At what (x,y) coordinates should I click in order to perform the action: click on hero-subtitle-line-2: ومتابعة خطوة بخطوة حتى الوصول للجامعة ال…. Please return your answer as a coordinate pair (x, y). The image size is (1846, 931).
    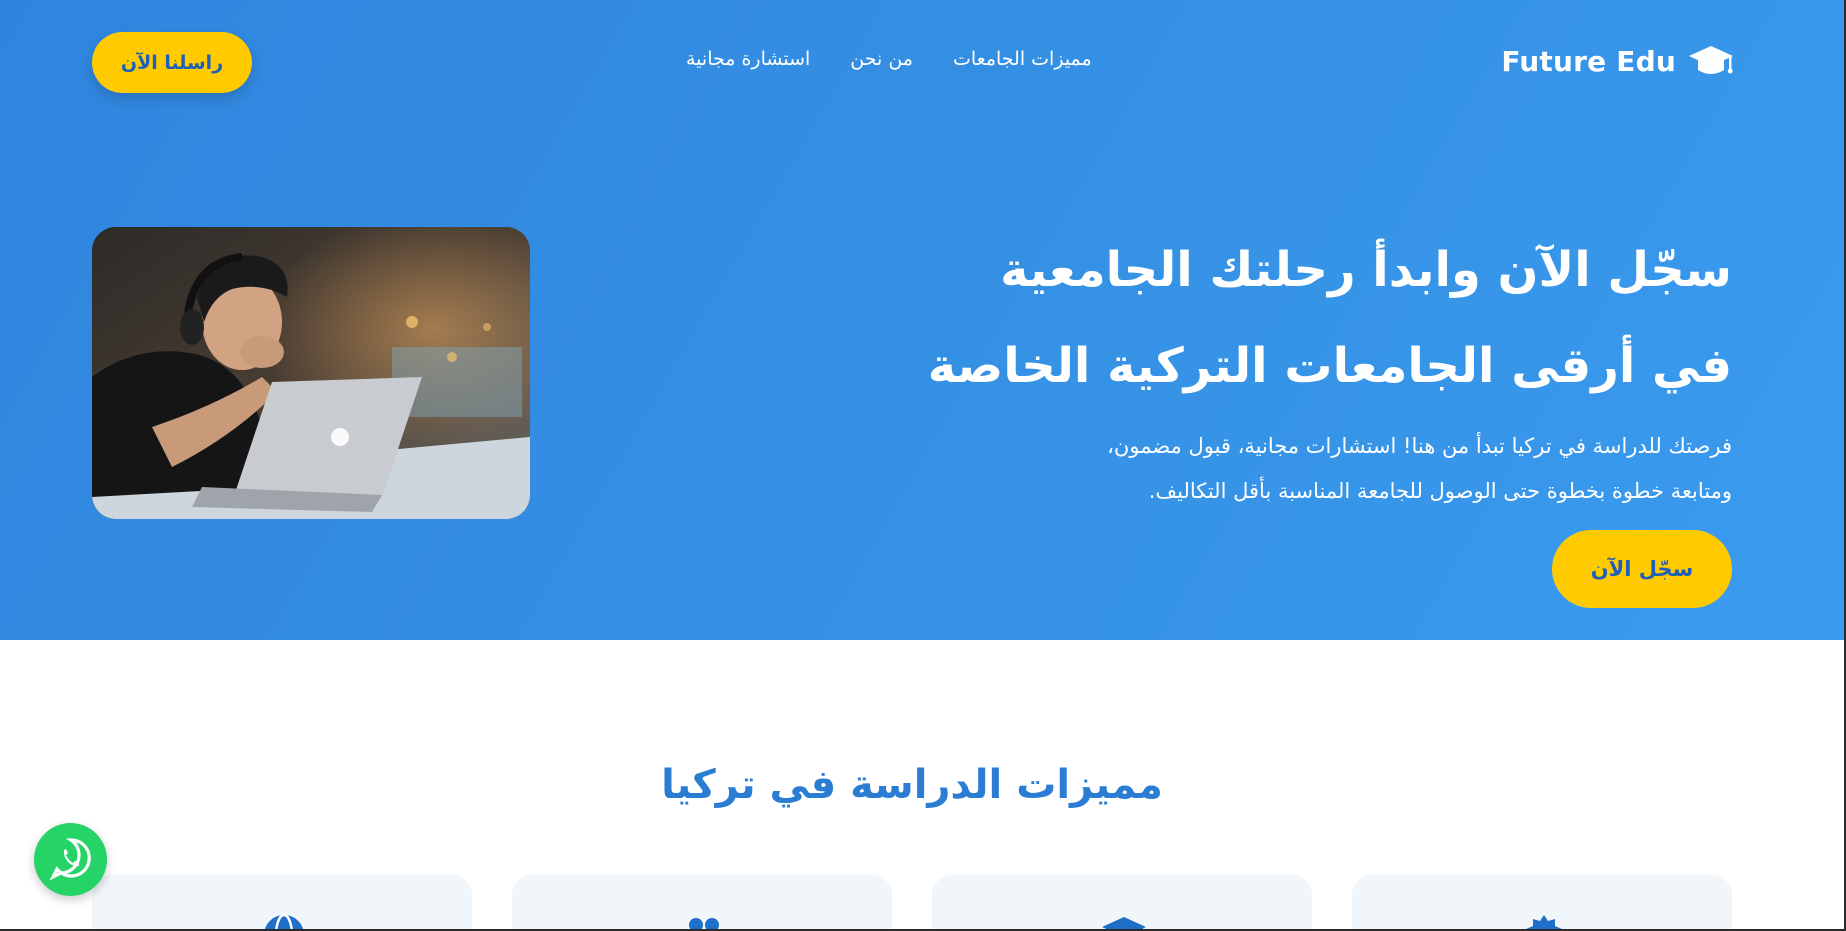
    Looking at the image, I should click on (1440, 491).